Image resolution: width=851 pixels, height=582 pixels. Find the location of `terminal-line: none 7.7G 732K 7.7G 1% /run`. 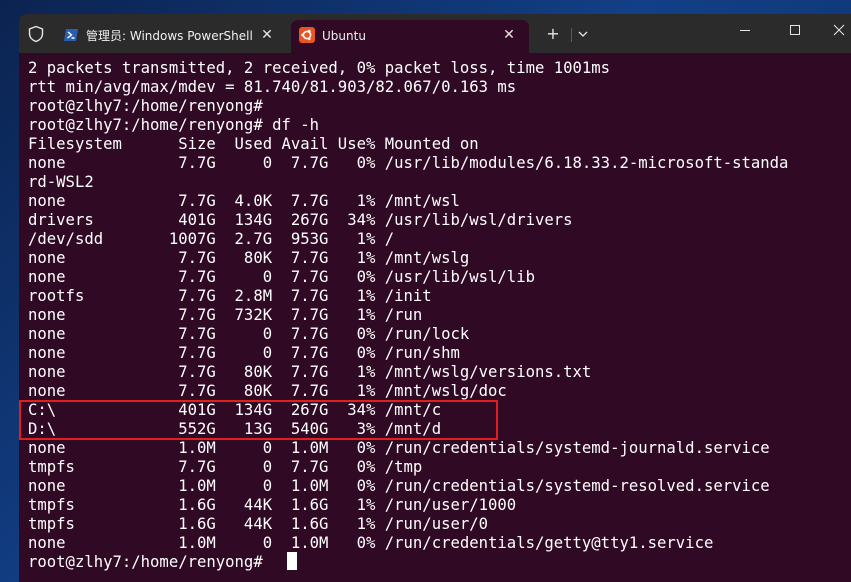

terminal-line: none 7.7G 732K 7.7G 1% /run is located at coordinates (225, 315).